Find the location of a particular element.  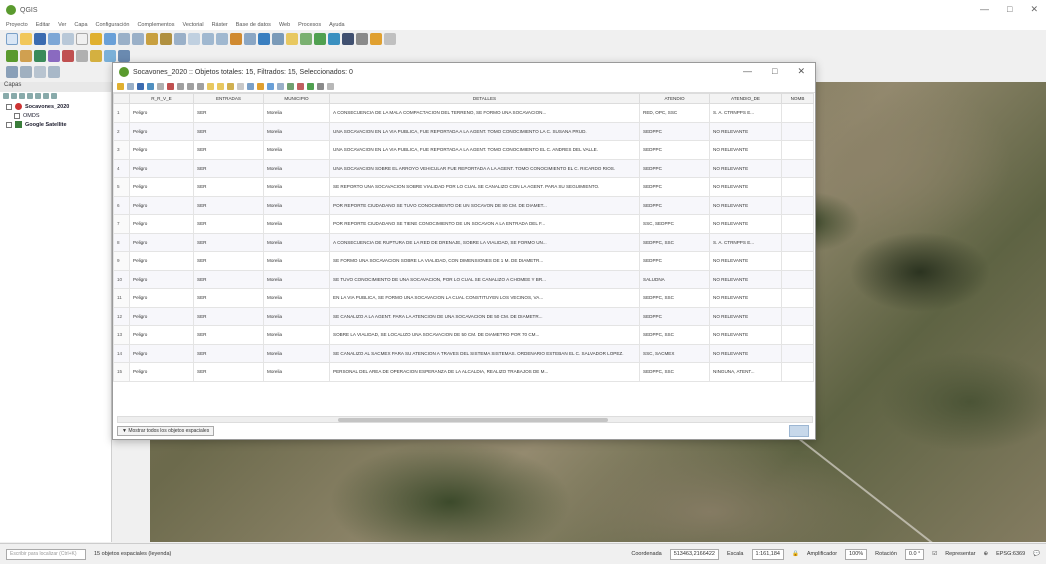

dialog-close-button: ✕ is located at coordinates (801, 71).